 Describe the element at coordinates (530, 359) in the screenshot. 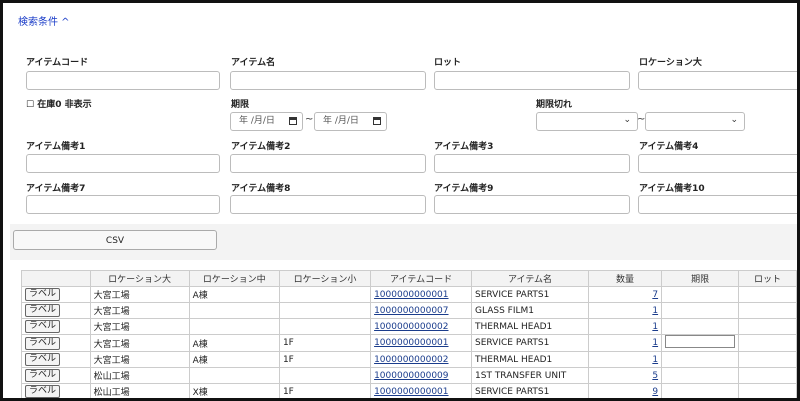

I see `cell-item-name: THERMAL HEAD1` at that location.